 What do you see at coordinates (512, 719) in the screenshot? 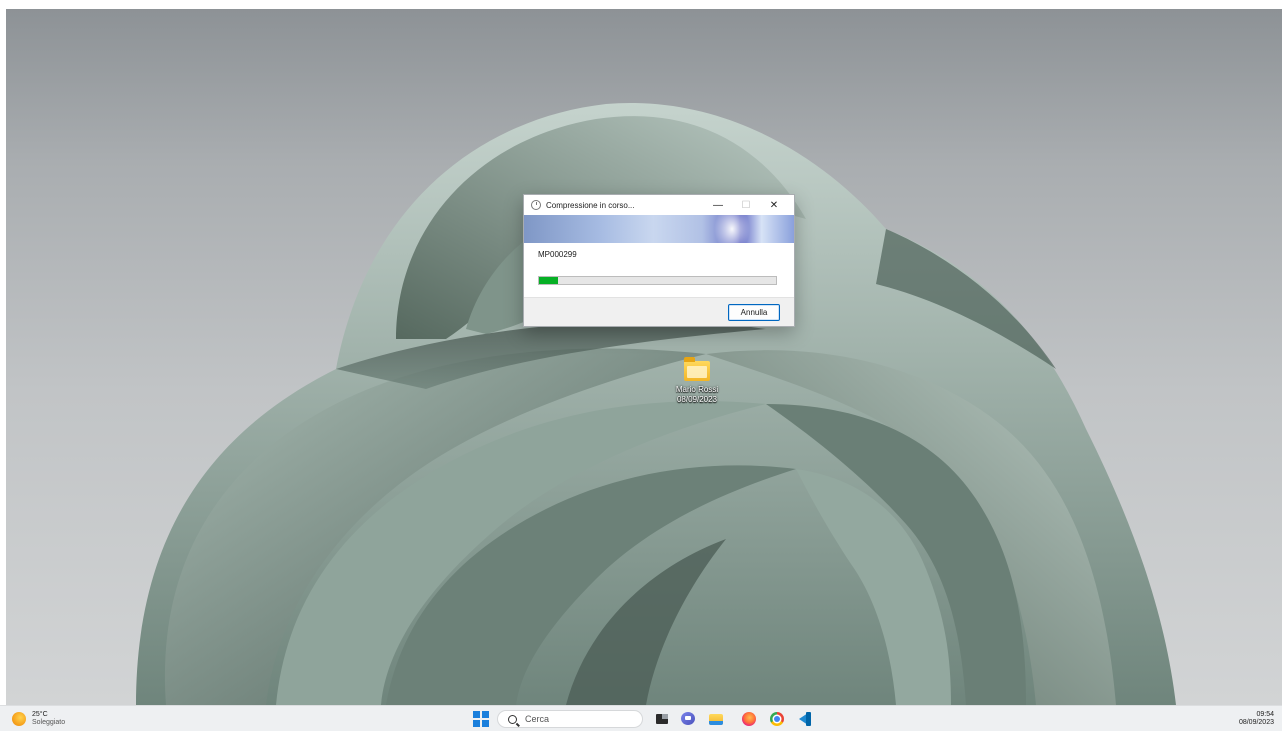
I see `search-icon` at bounding box center [512, 719].